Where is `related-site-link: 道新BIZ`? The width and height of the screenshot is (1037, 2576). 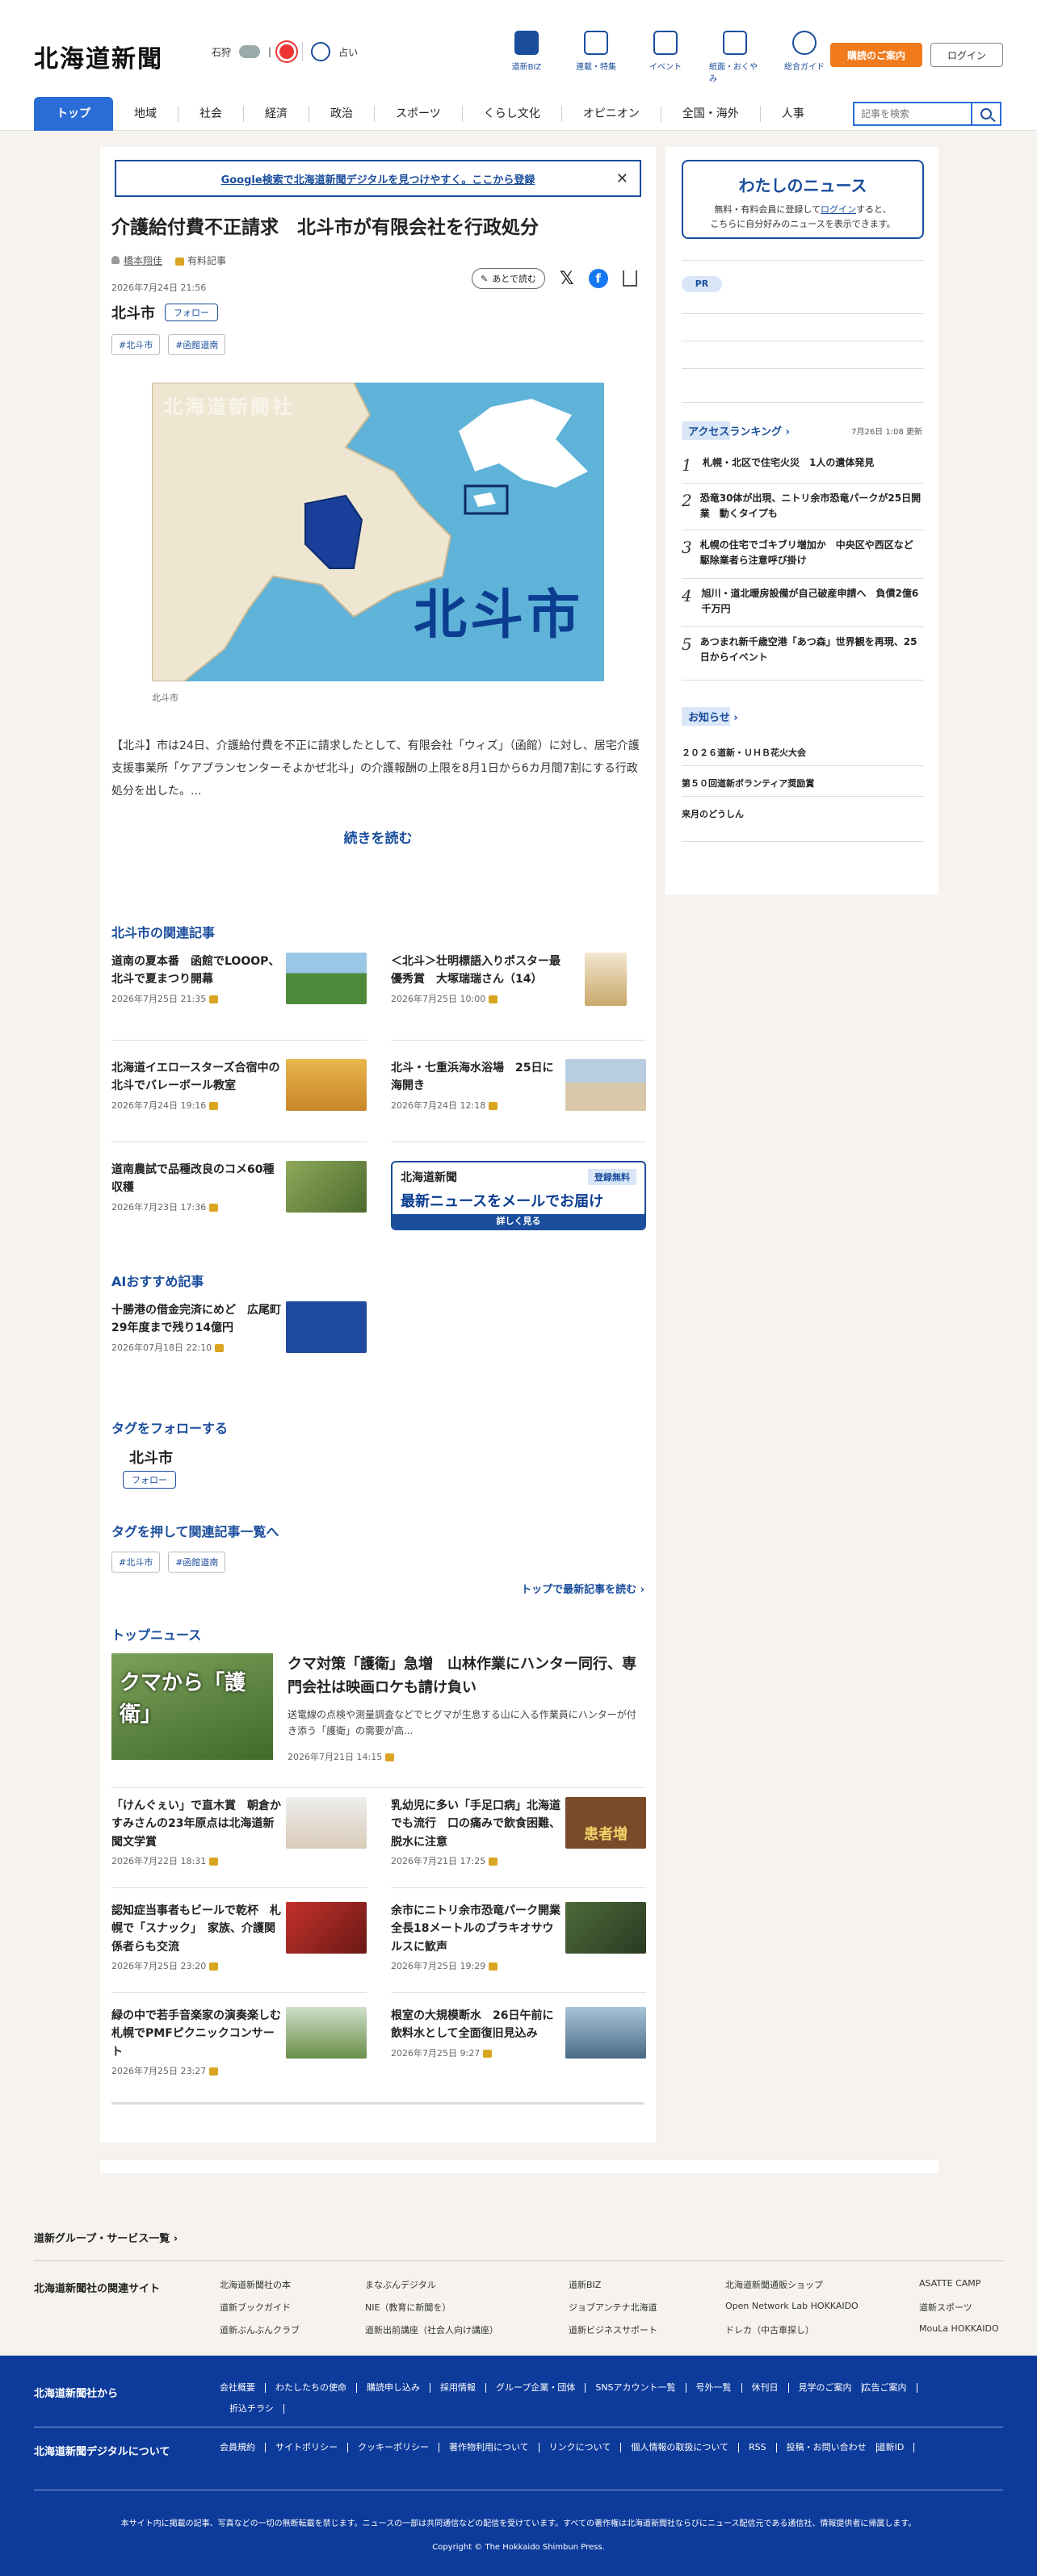 related-site-link: 道新BIZ is located at coordinates (647, 2284).